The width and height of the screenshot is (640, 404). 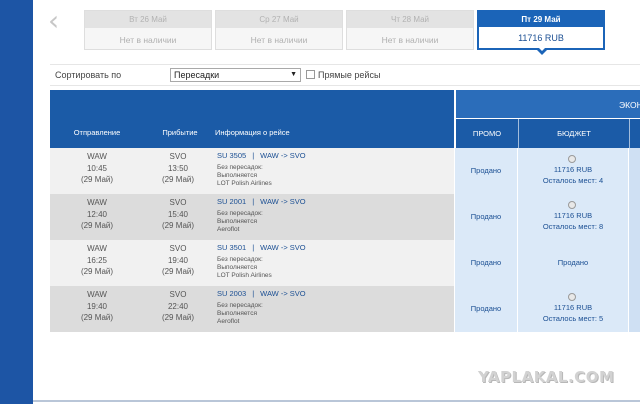 What do you see at coordinates (546, 377) in the screenshot?
I see `watermark-logo: YAPLAKAL.COM` at bounding box center [546, 377].